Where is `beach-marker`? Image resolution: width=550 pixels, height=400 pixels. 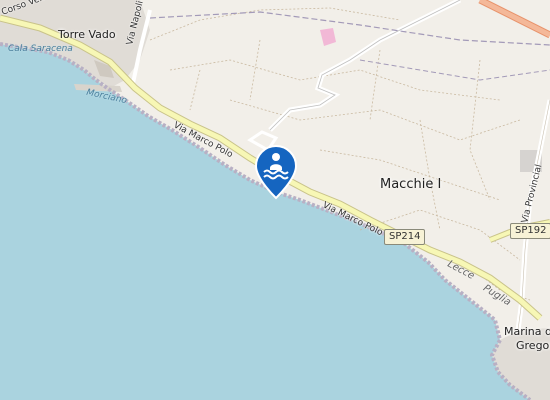 beach-marker is located at coordinates (276, 173).